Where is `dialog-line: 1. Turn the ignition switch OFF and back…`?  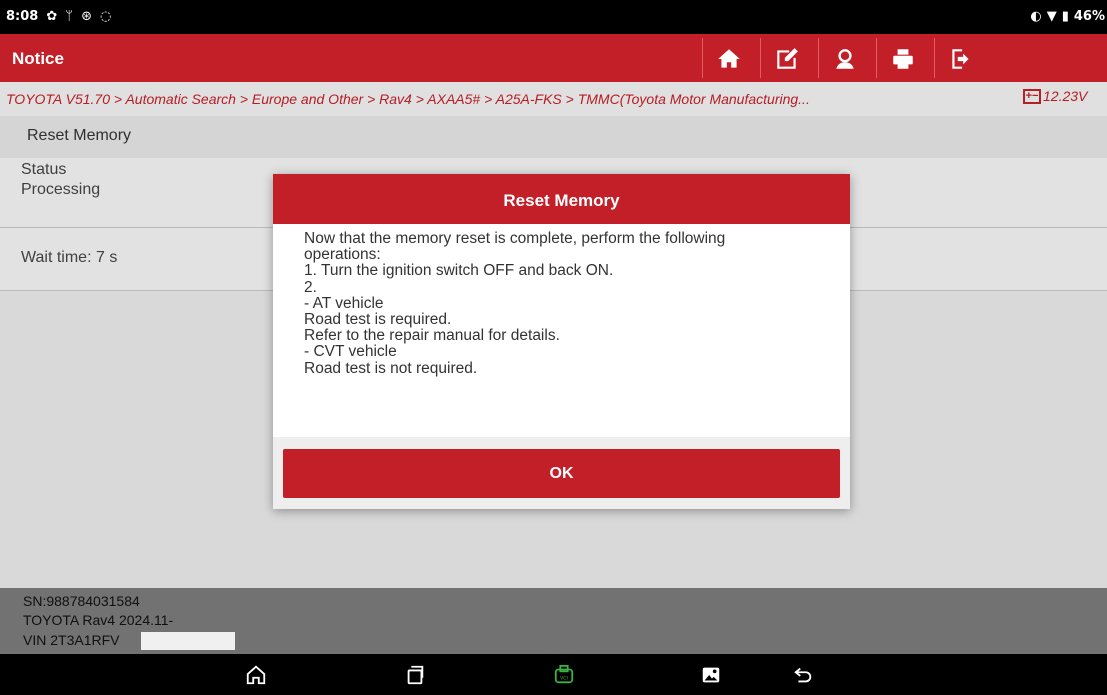
dialog-line: 1. Turn the ignition switch OFF and back… is located at coordinates (459, 271).